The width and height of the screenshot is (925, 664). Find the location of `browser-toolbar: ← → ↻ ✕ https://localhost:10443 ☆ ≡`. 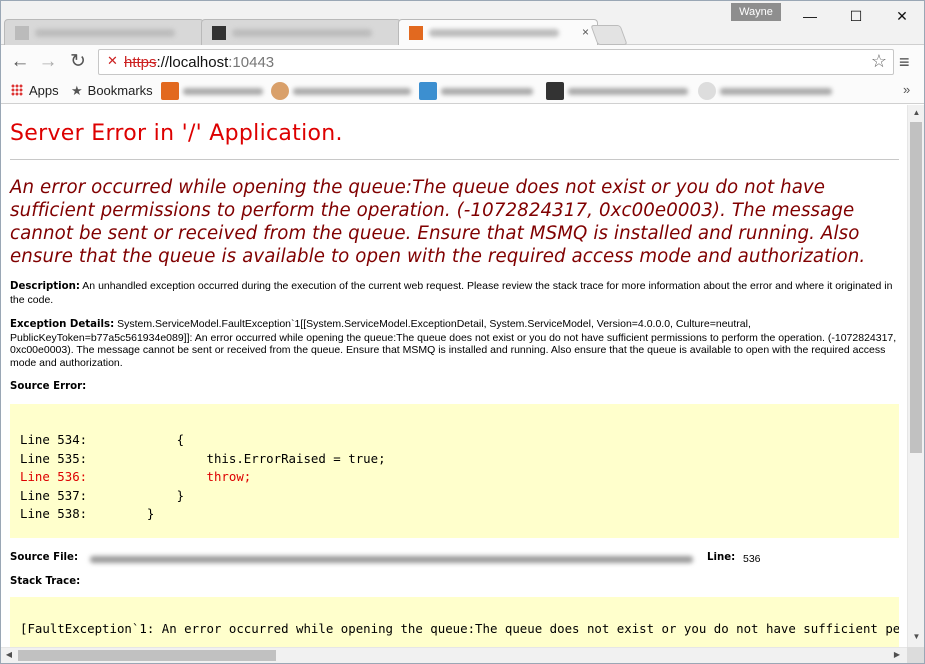

browser-toolbar: ← → ↻ ✕ https://localhost:10443 ☆ ≡ is located at coordinates (462, 61).